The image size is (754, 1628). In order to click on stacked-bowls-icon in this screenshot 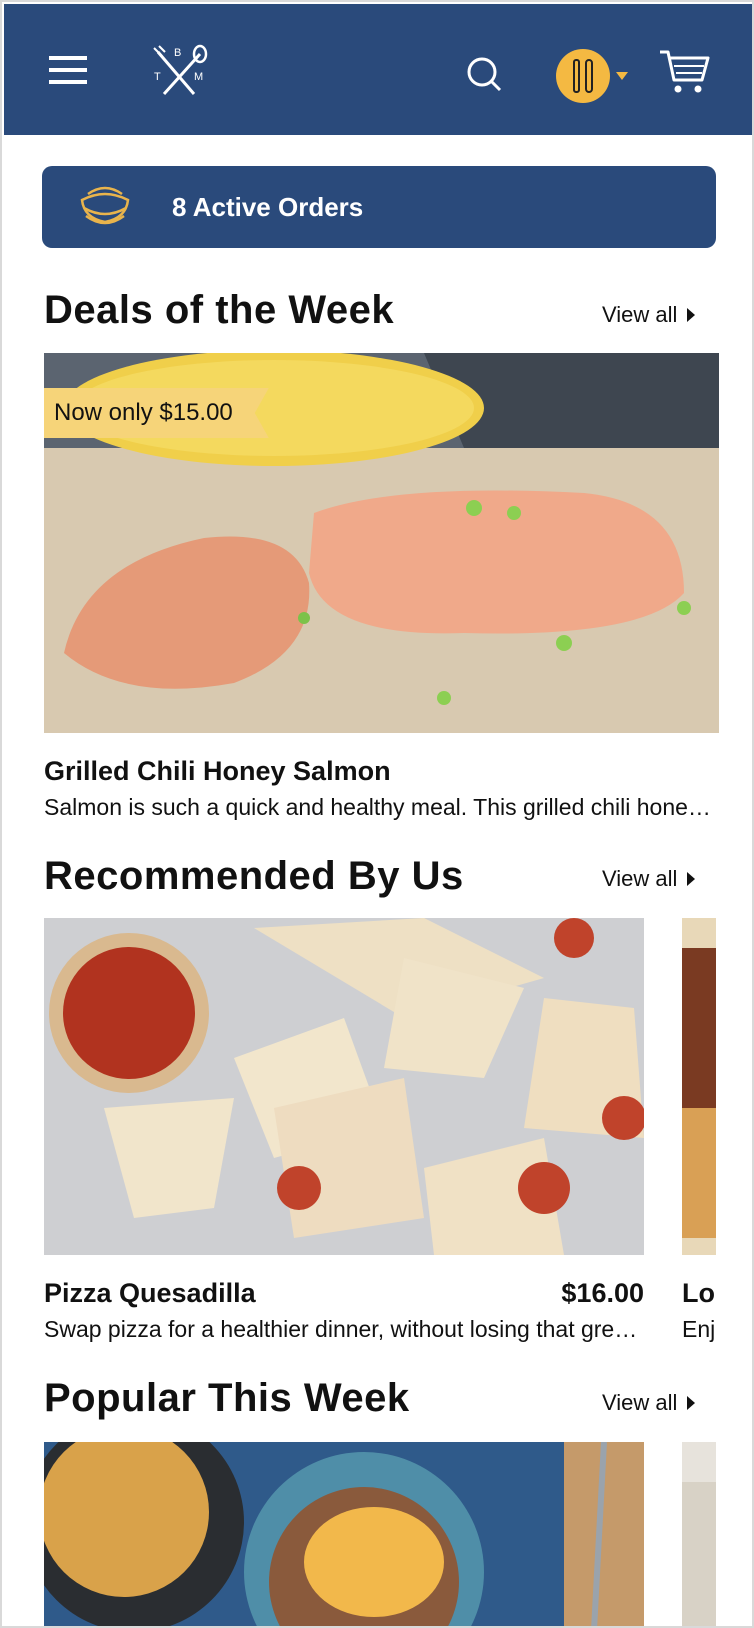, I will do `click(105, 205)`.